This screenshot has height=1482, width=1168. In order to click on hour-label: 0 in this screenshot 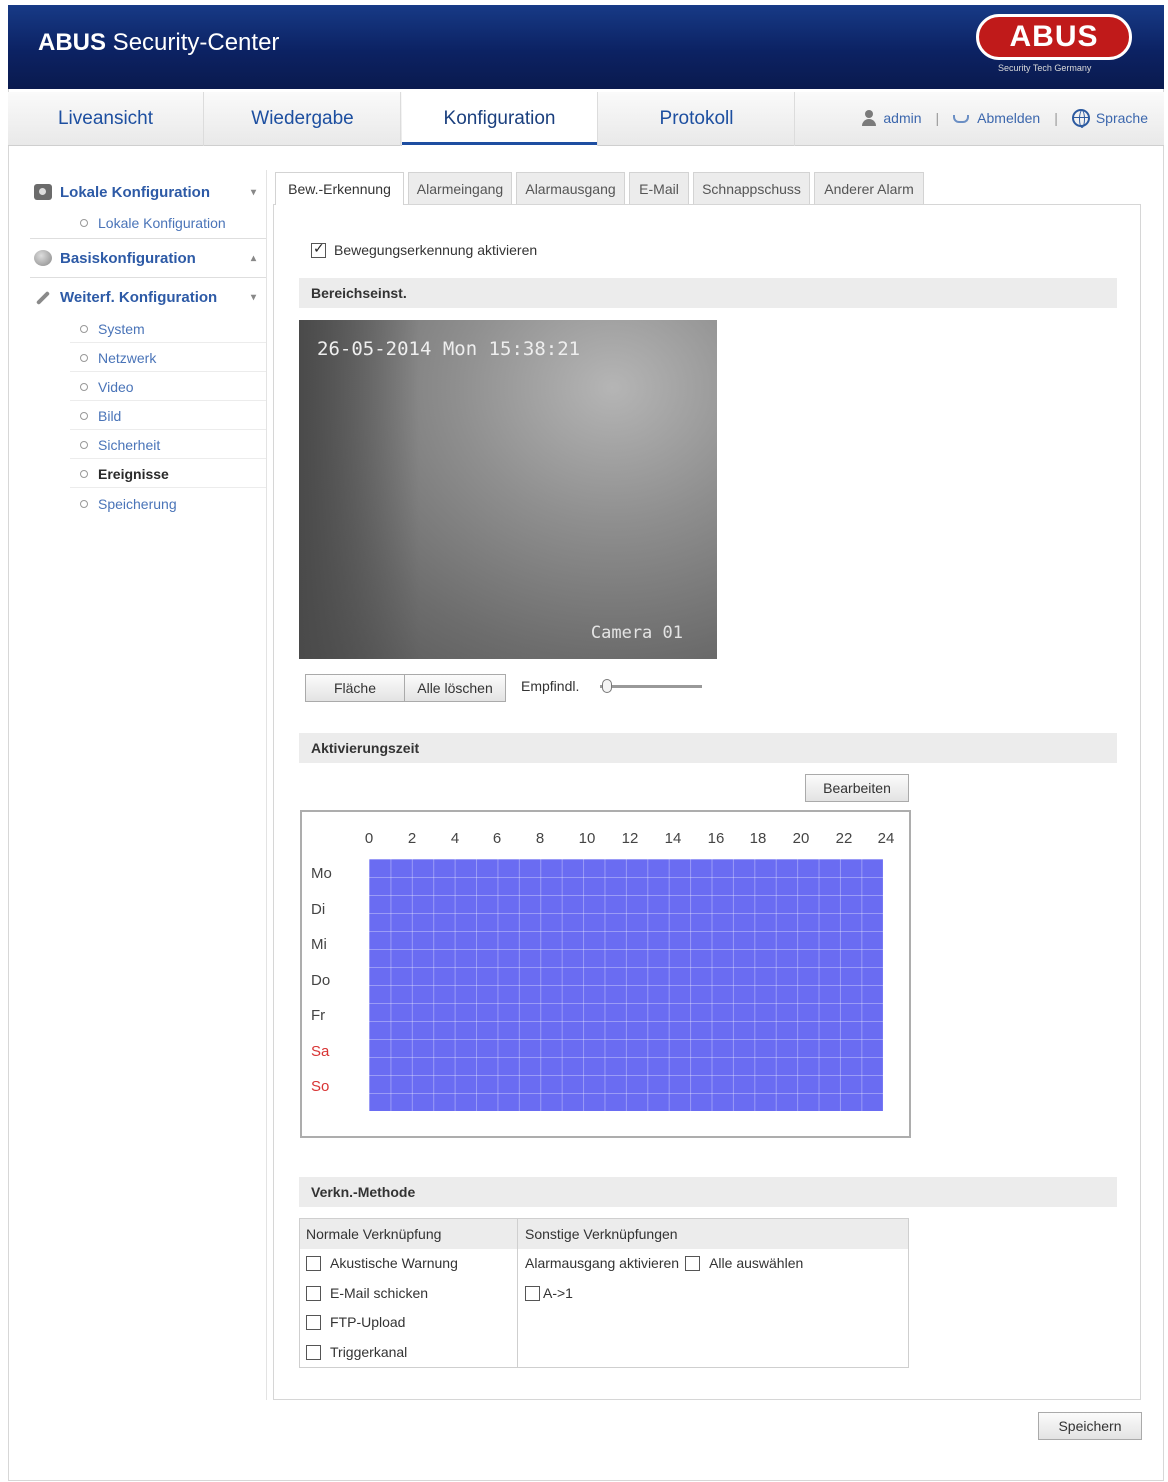, I will do `click(369, 838)`.